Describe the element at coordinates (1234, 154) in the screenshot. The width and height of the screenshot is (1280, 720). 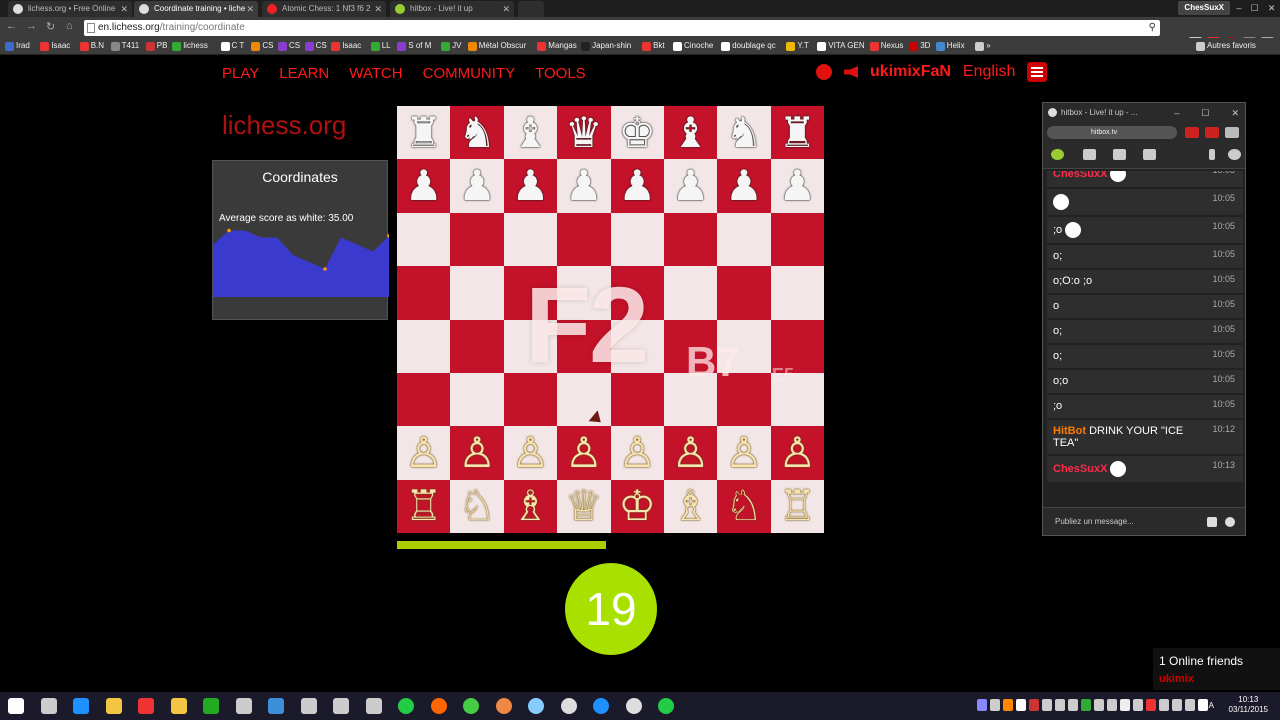
I see `gear-icon` at that location.